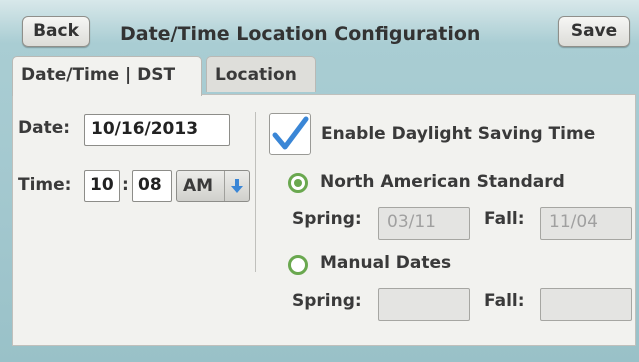 The width and height of the screenshot is (639, 362). Describe the element at coordinates (594, 31) in the screenshot. I see `save-button: Save` at that location.